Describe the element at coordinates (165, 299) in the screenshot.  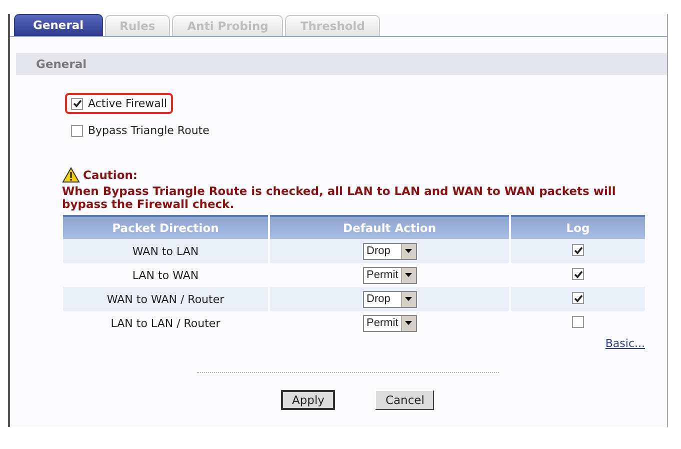
I see `table-cell: WAN to WAN / Router` at that location.